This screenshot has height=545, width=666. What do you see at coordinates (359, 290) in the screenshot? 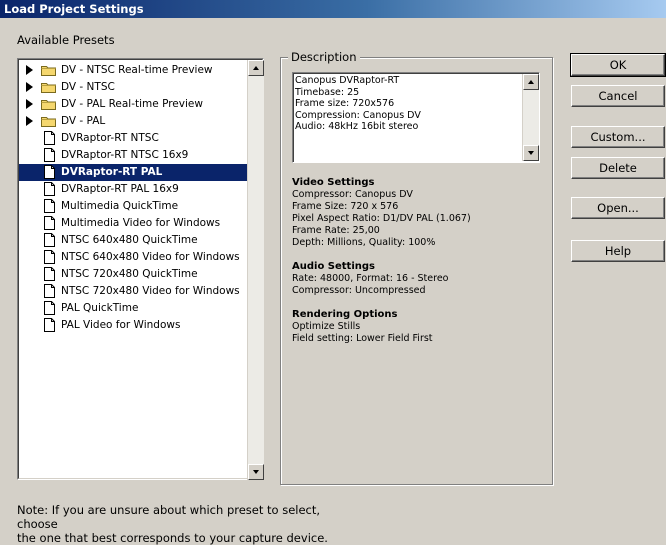
I see `audio-setting-line: Compressor: Uncompressed` at bounding box center [359, 290].